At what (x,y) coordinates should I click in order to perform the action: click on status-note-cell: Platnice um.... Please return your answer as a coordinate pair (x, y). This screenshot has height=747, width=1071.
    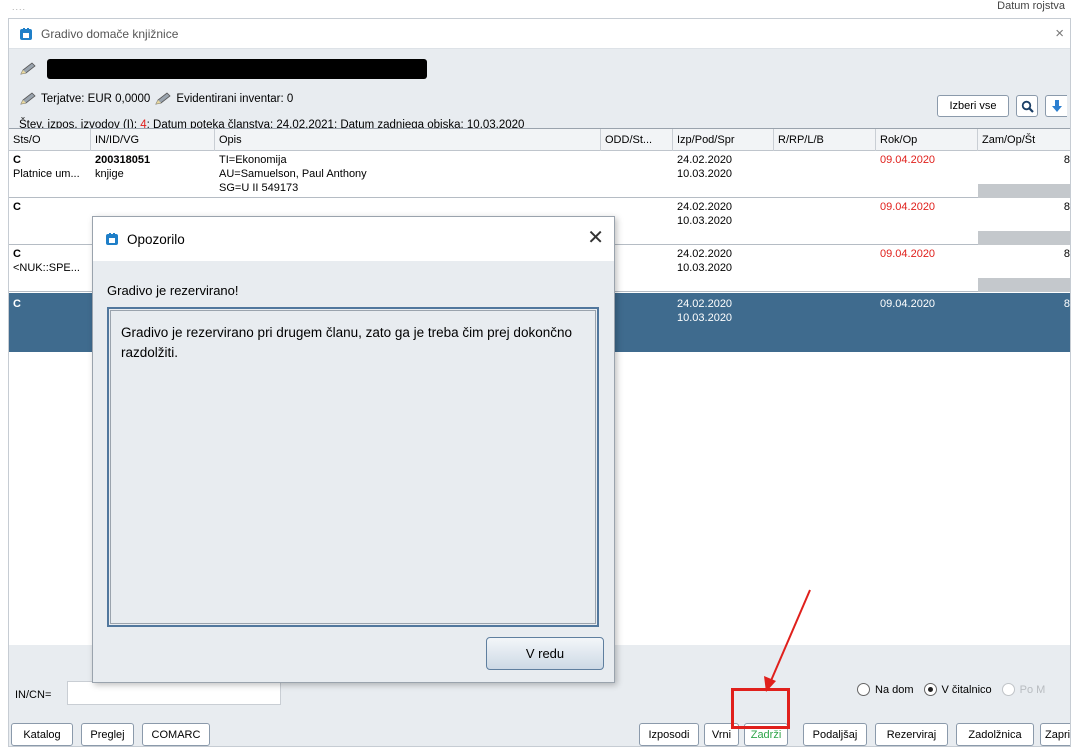
    Looking at the image, I should click on (46, 174).